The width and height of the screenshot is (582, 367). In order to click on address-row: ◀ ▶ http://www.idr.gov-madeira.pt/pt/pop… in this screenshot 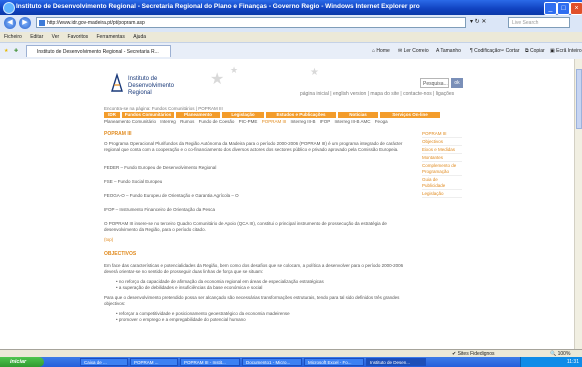, I will do `click(291, 24)`.